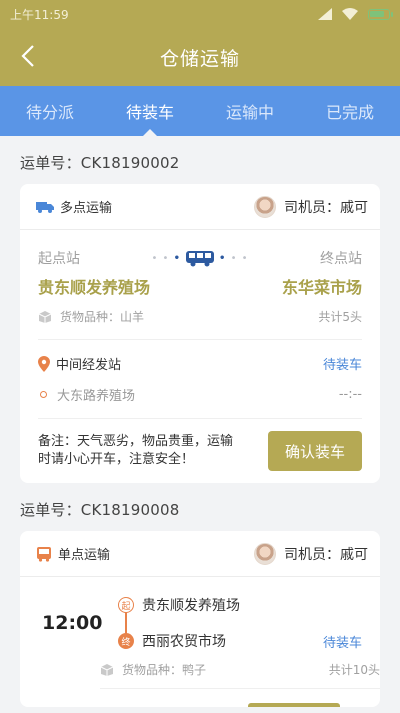  I want to click on start-point: 起 贵东顺发养殖场, so click(240, 605).